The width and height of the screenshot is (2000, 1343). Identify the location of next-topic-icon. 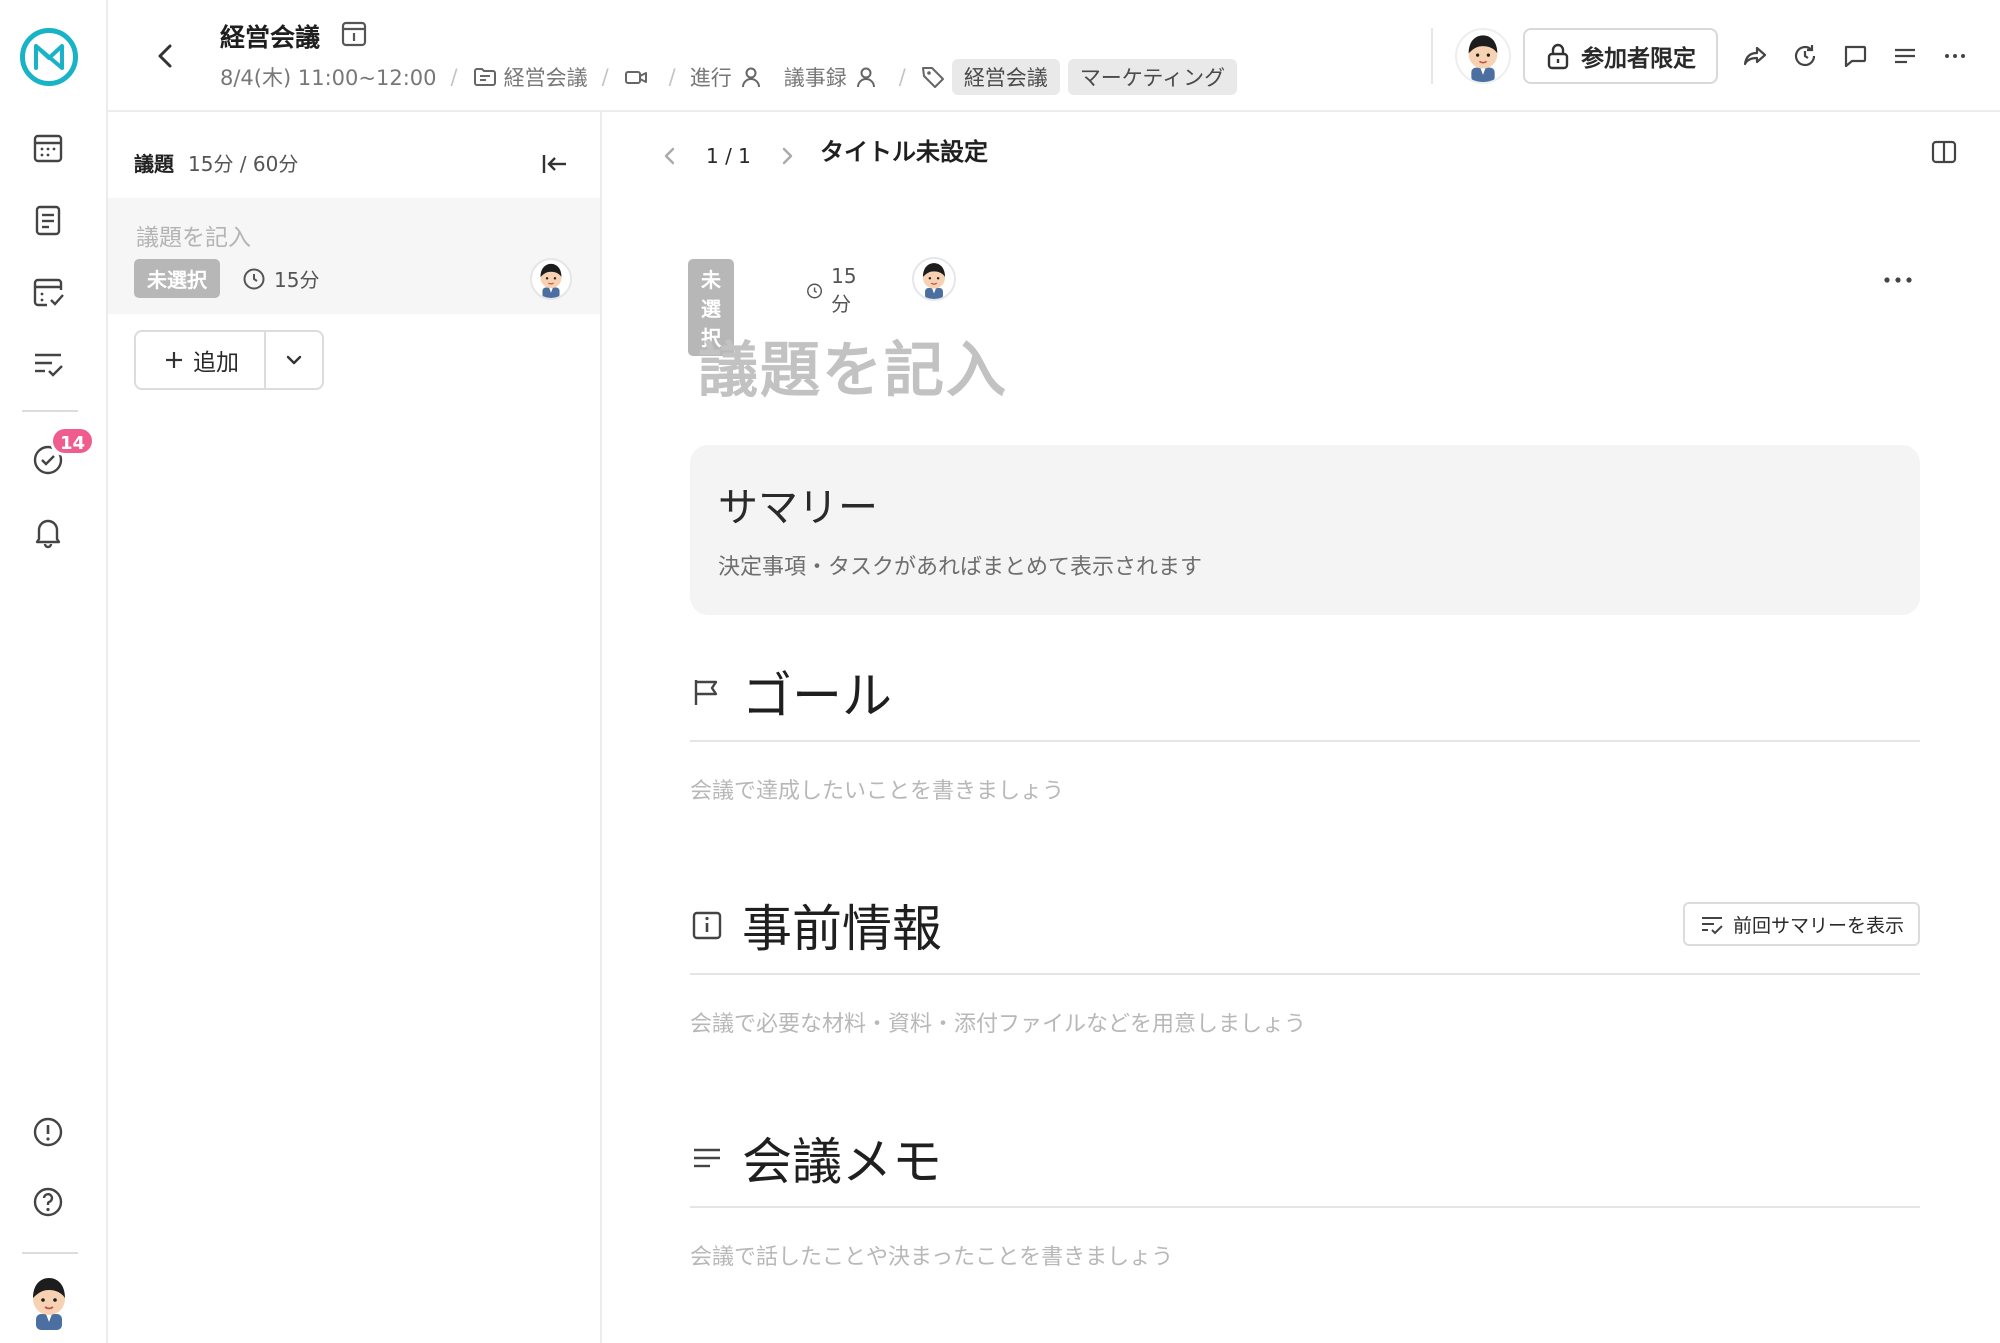
(787, 156).